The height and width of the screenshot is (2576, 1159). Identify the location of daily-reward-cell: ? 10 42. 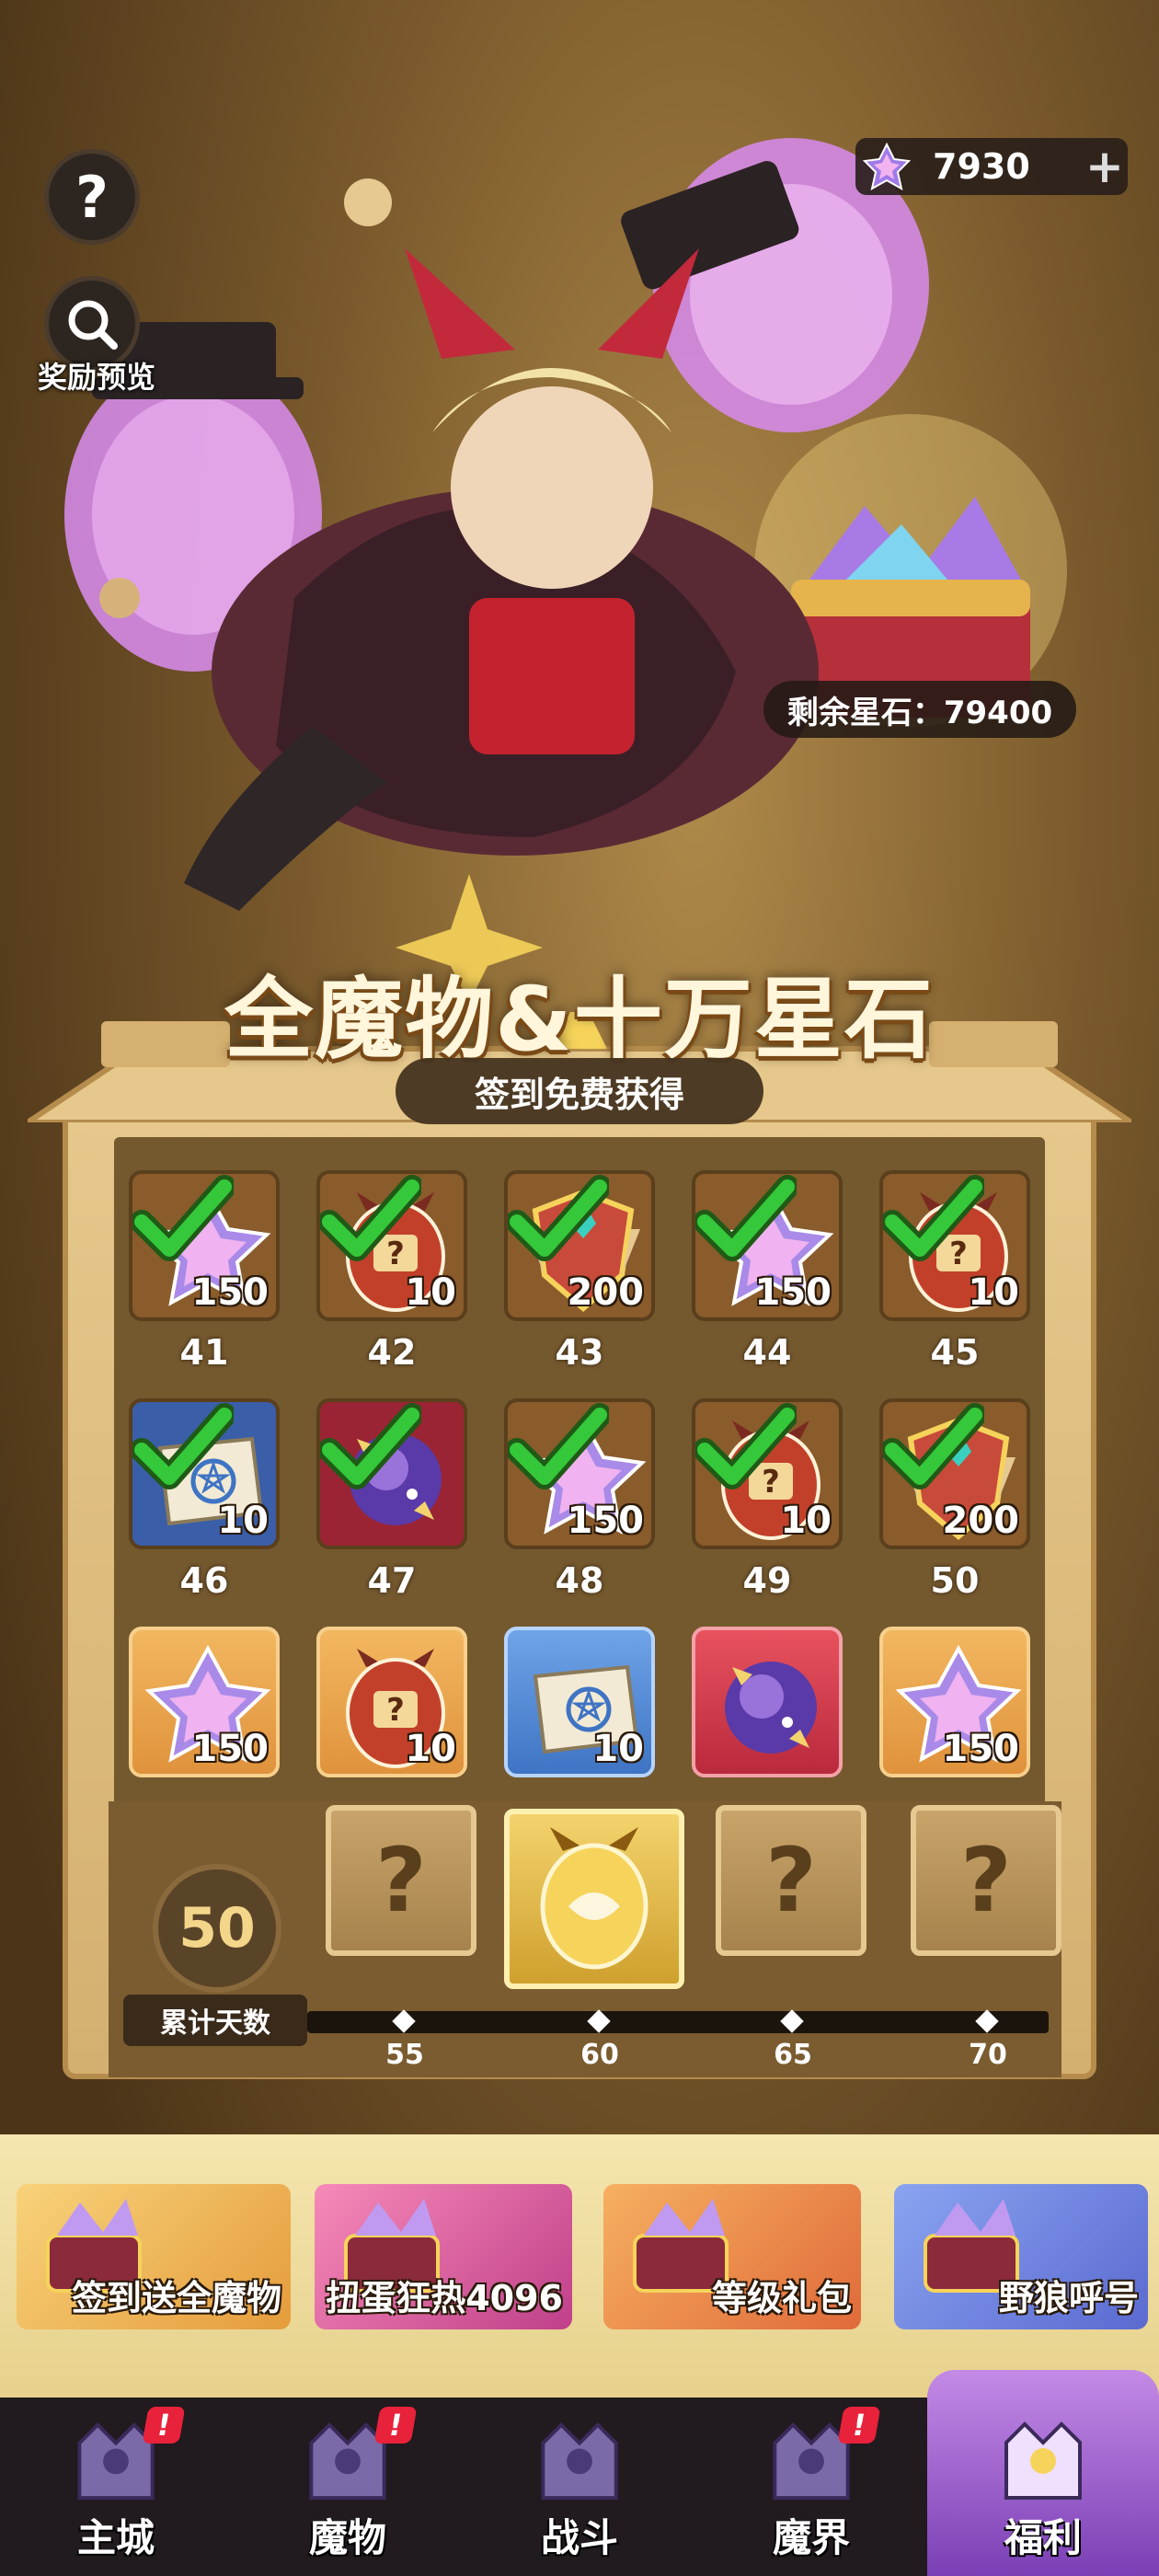
(394, 1271).